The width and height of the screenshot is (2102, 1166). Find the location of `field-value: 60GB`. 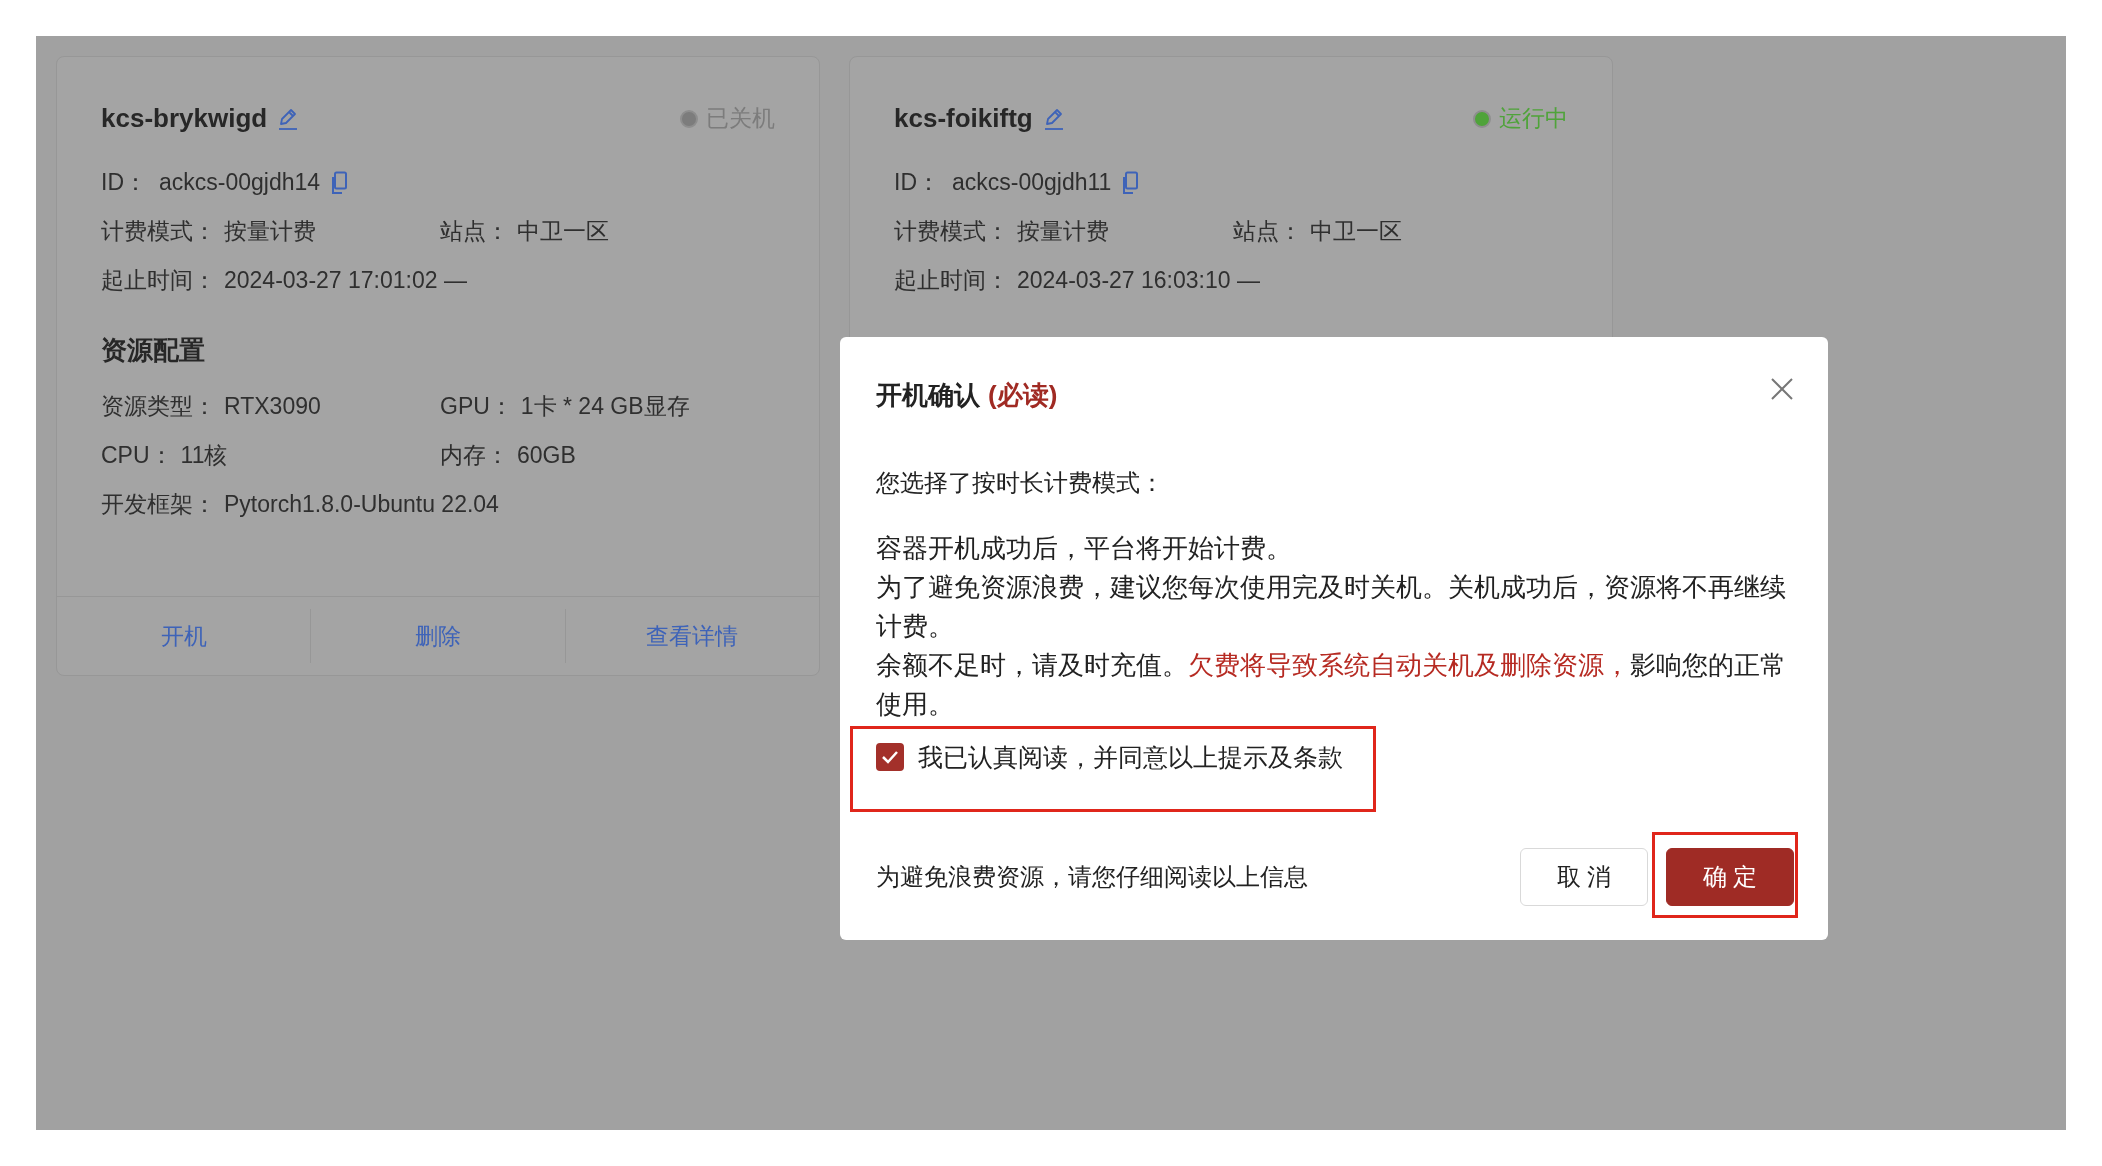

field-value: 60GB is located at coordinates (546, 455).